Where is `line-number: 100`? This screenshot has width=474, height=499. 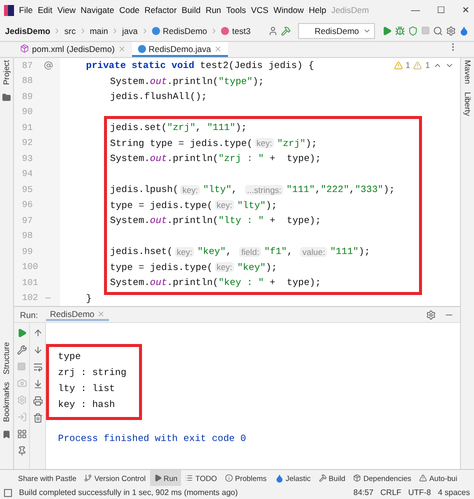
line-number: 100 is located at coordinates (30, 267).